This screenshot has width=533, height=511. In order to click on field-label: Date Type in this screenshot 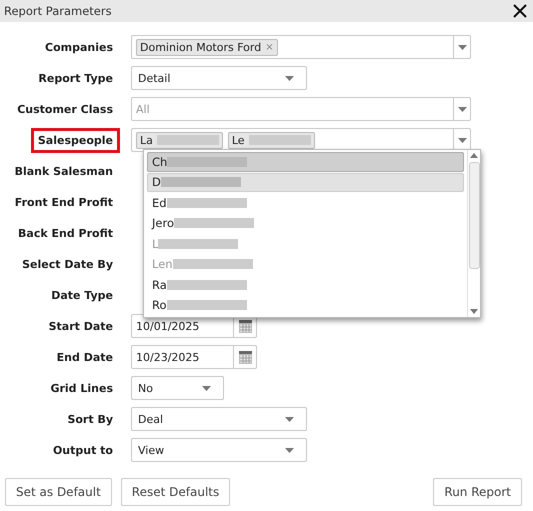, I will do `click(82, 296)`.